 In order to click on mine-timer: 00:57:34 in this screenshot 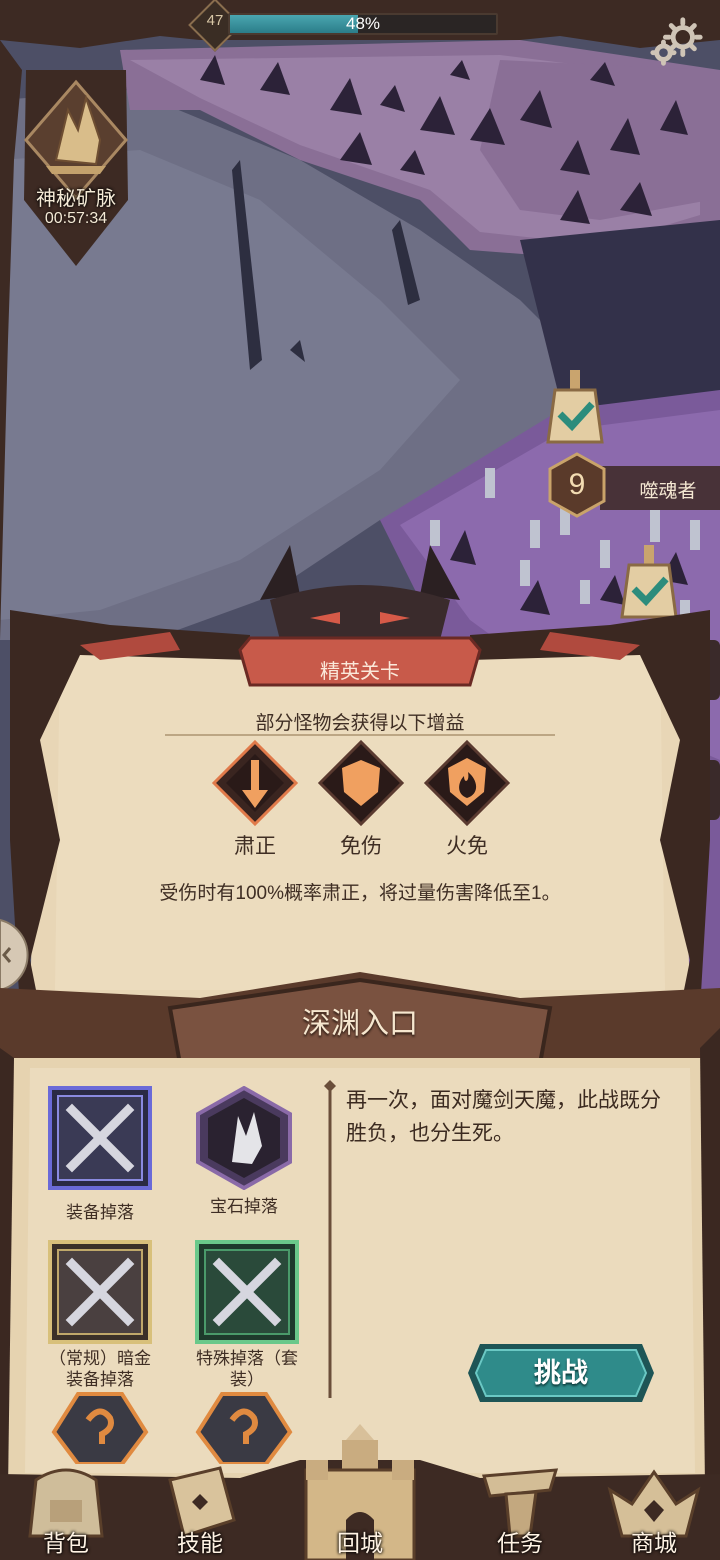, I will do `click(76, 218)`.